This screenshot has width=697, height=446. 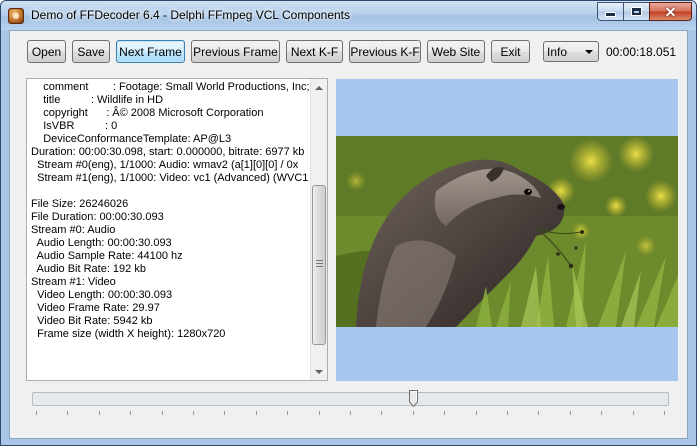 What do you see at coordinates (350, 399) in the screenshot?
I see `seek-track` at bounding box center [350, 399].